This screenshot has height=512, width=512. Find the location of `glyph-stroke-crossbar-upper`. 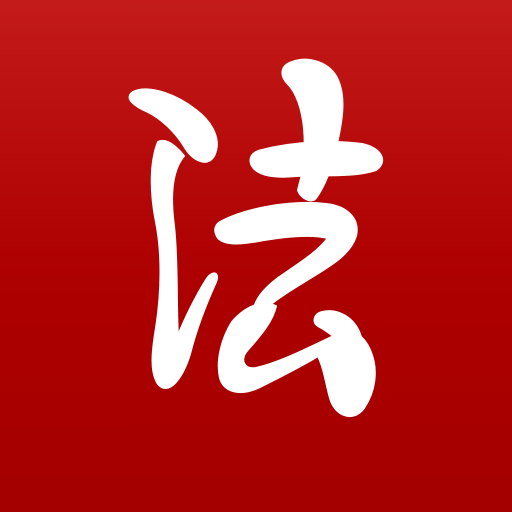

glyph-stroke-crossbar-upper is located at coordinates (316, 159).